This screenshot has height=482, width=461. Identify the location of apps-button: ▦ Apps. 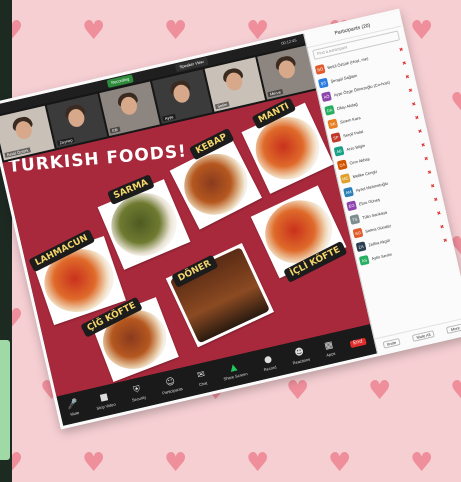
(329, 349).